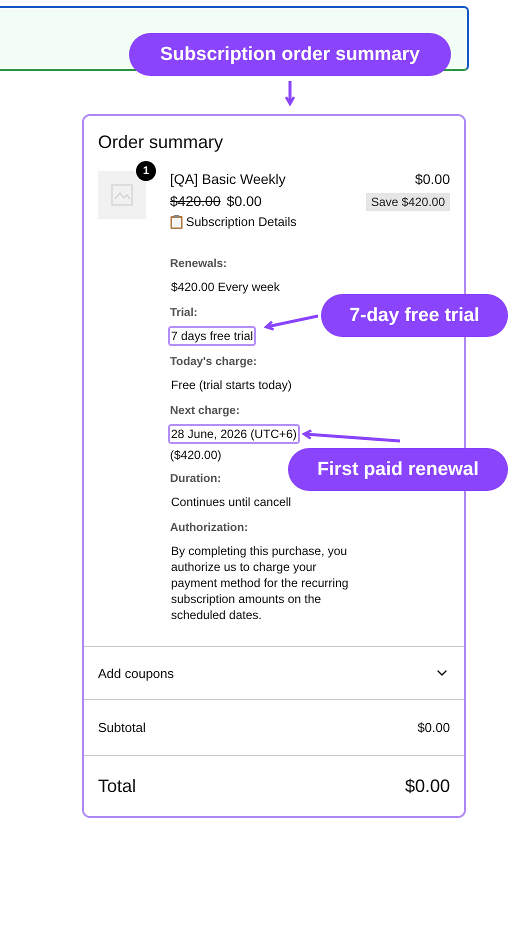 Image resolution: width=516 pixels, height=944 pixels. What do you see at coordinates (234, 434) in the screenshot?
I see `highlighted-detail-value: 28 June, 2026 (UTC+6)` at bounding box center [234, 434].